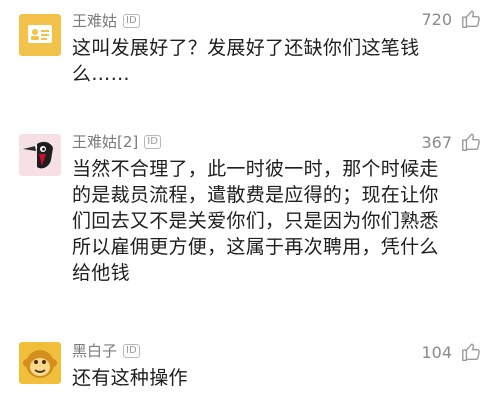 This screenshot has height=411, width=500. What do you see at coordinates (262, 378) in the screenshot?
I see `comment-text: 还有这种操作` at bounding box center [262, 378].